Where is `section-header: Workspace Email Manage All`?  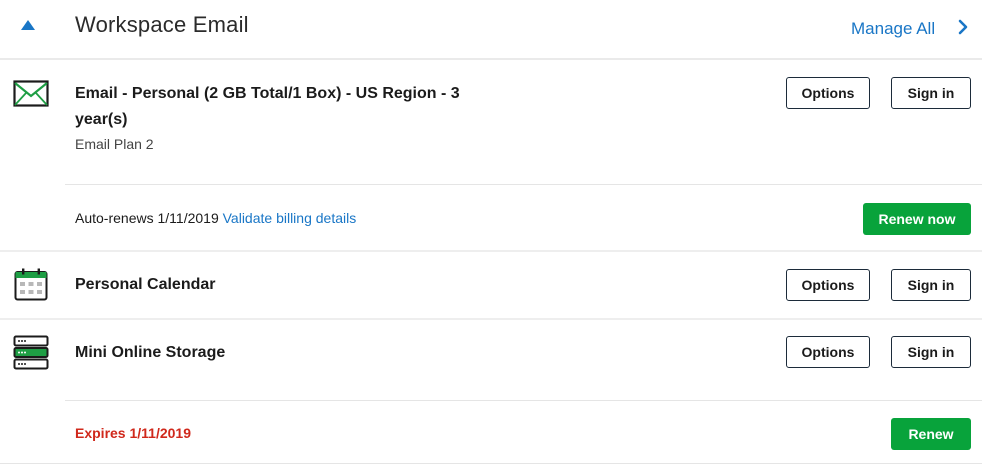 section-header: Workspace Email Manage All is located at coordinates (491, 30).